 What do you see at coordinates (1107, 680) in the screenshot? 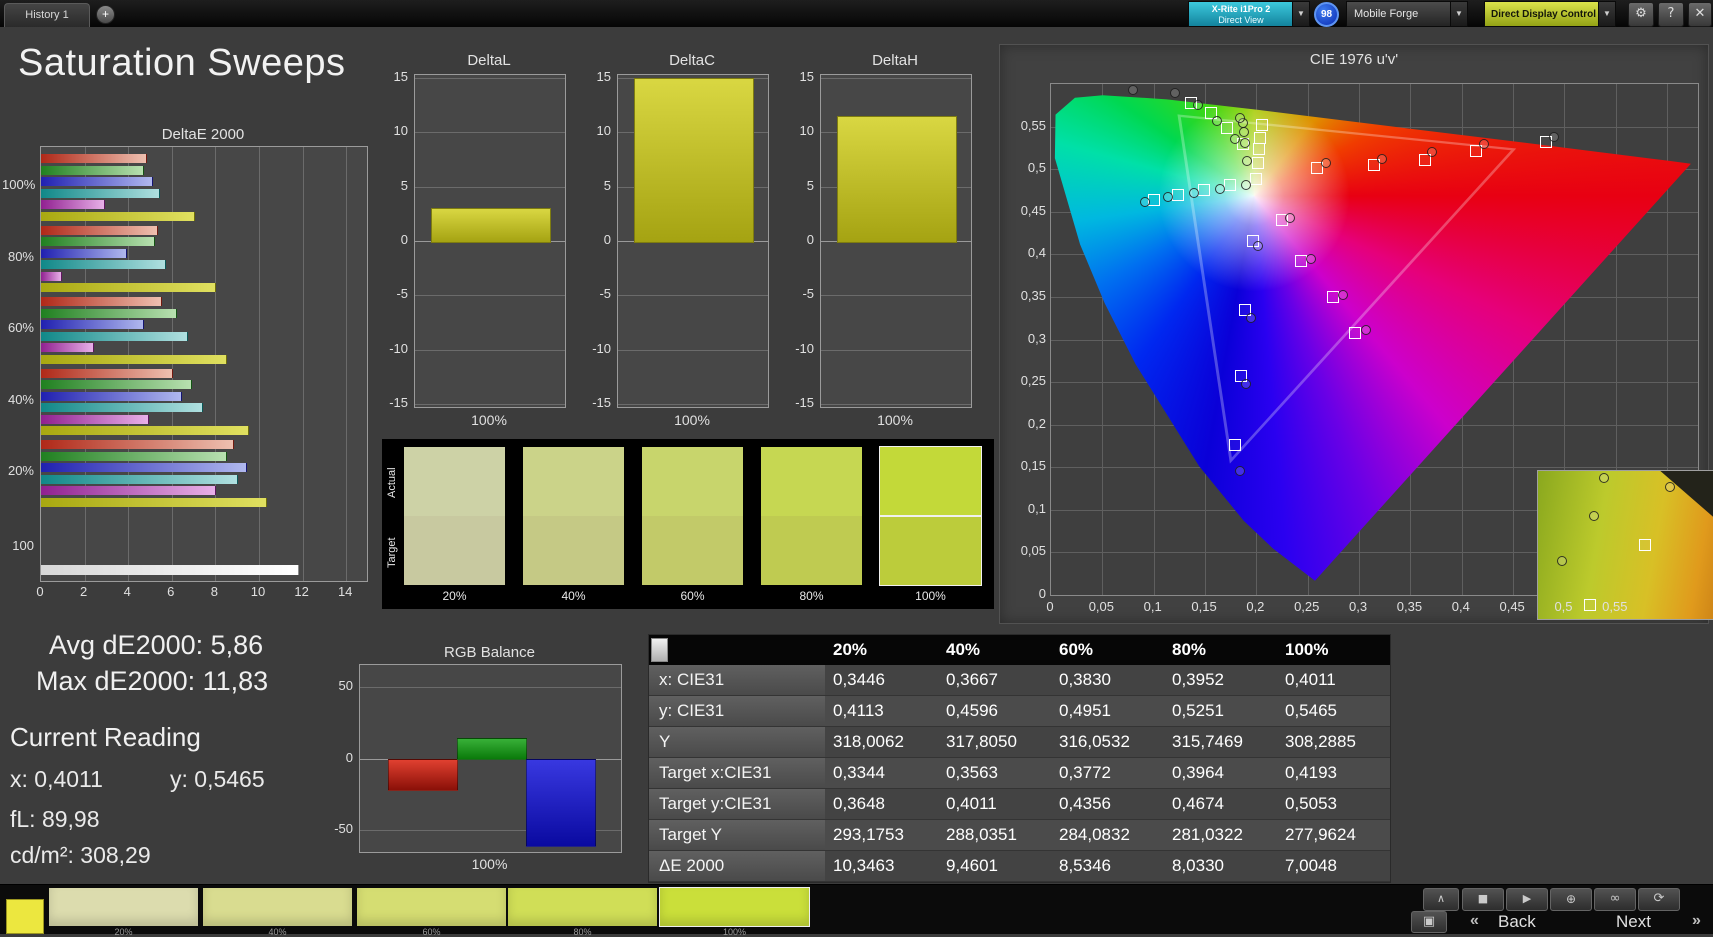
I see `table-cell: 0,3830` at bounding box center [1107, 680].